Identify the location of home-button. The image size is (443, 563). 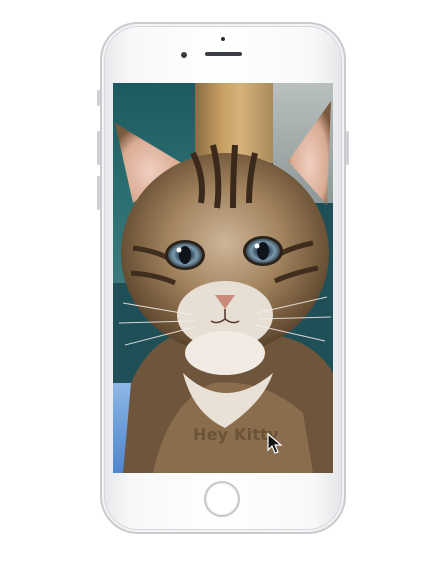
(222, 499).